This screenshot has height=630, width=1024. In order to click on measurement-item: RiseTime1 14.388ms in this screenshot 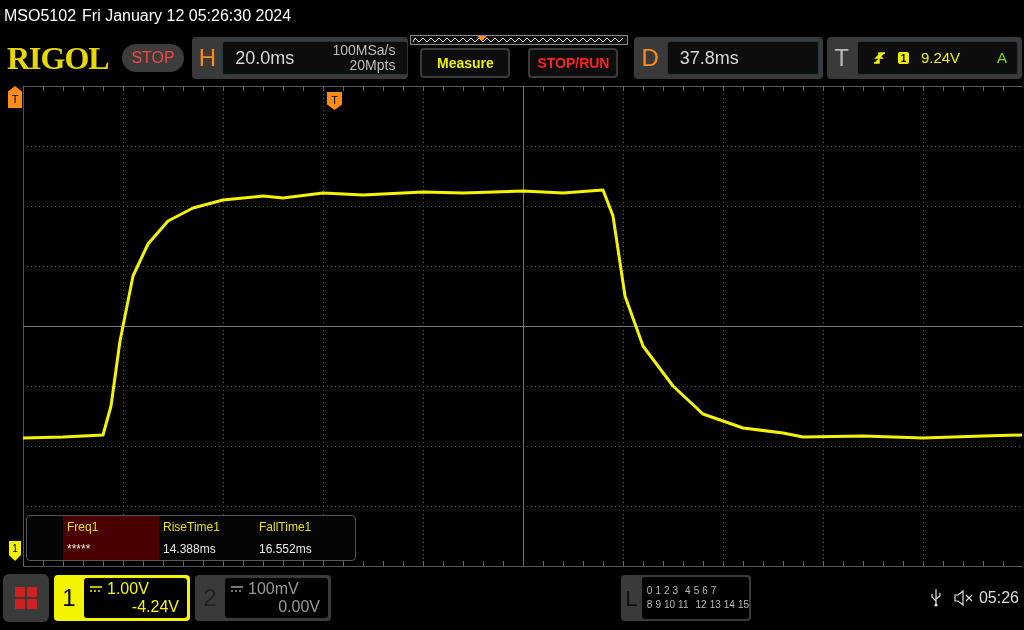, I will do `click(207, 538)`.